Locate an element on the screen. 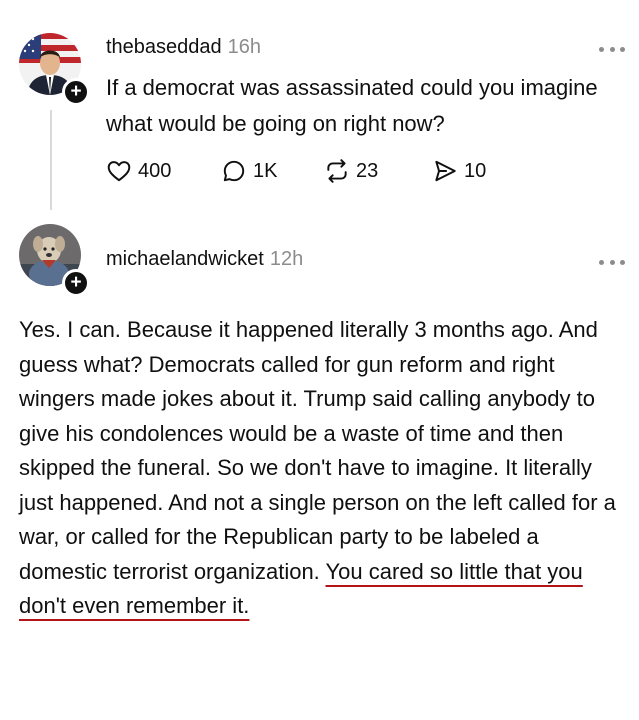 The width and height of the screenshot is (639, 720). username: michaelandwicket is located at coordinates (185, 259).